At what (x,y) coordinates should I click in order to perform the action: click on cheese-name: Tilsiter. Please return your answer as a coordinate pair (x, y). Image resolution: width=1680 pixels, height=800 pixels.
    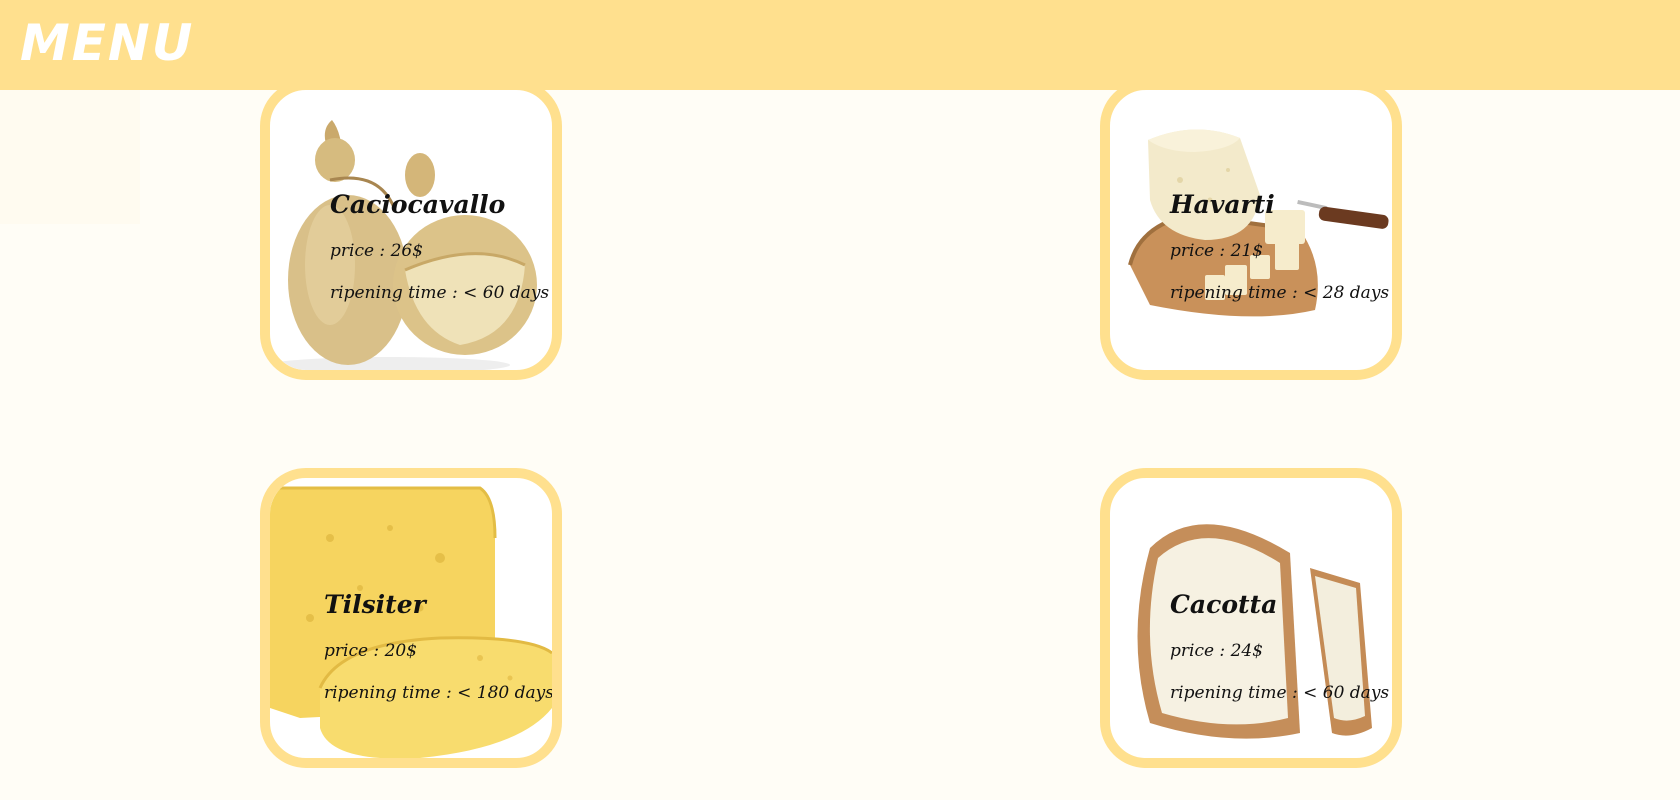
    Looking at the image, I should click on (375, 604).